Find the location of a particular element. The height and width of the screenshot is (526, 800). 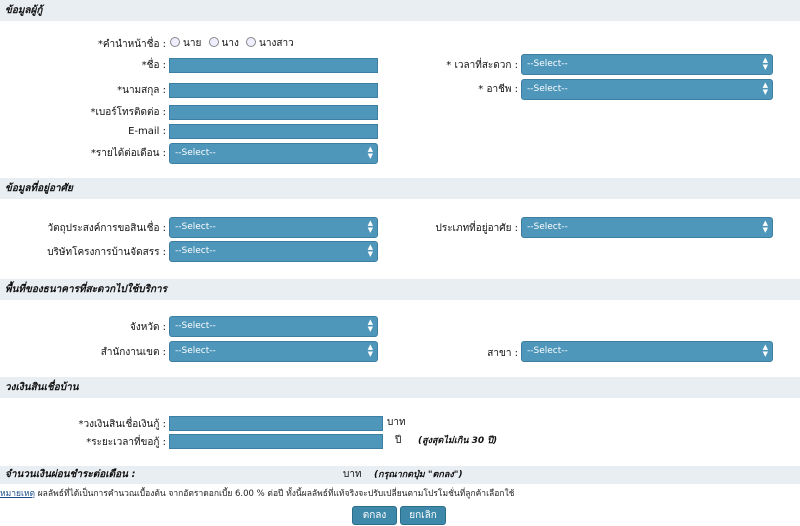

province-label: จังหวัด : is located at coordinates (148, 327).